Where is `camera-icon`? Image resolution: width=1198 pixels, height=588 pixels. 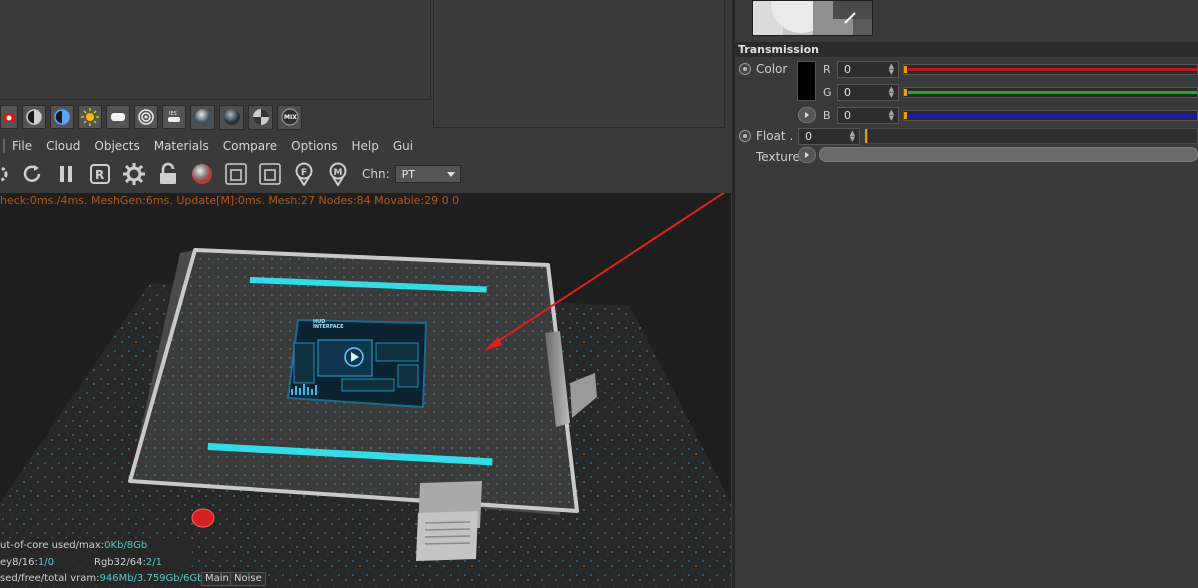
camera-icon is located at coordinates (9, 117).